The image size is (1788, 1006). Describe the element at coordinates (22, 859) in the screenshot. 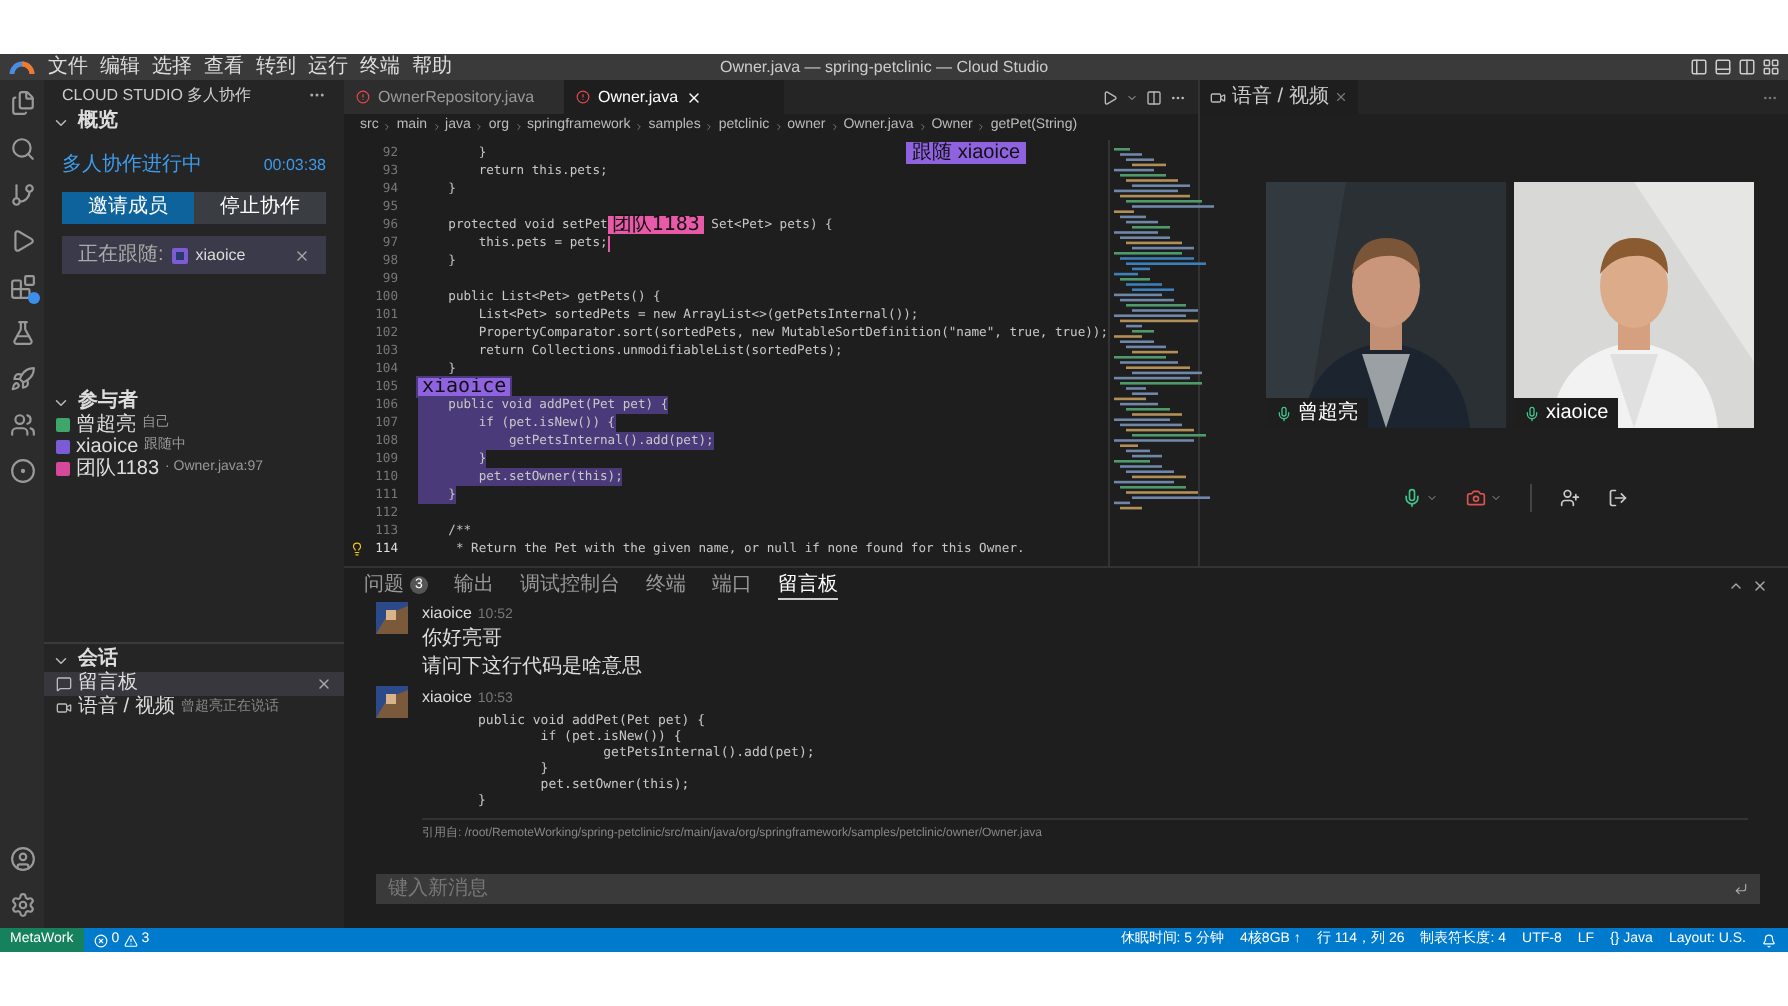

I see `account-icon` at that location.